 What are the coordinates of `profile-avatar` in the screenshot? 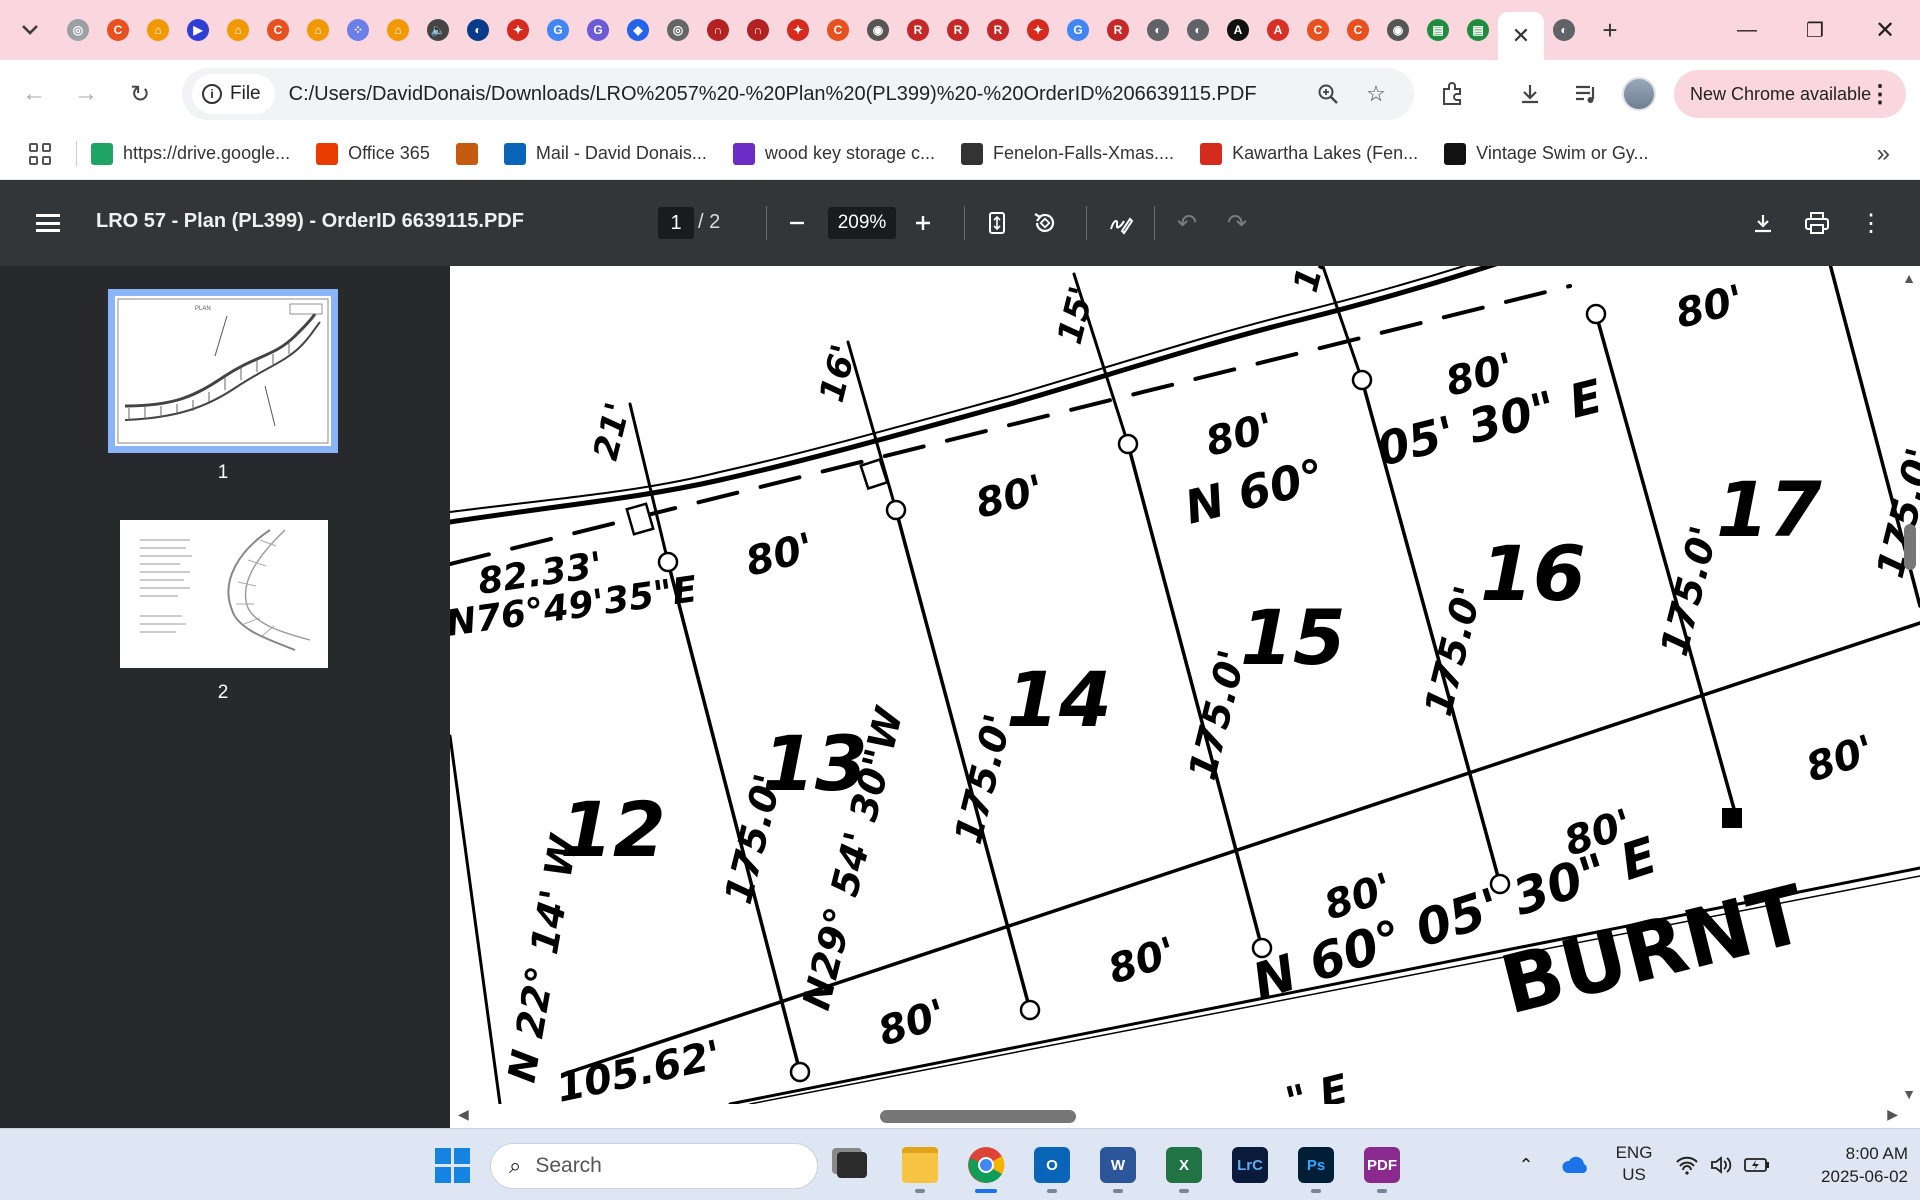 It's located at (1639, 94).